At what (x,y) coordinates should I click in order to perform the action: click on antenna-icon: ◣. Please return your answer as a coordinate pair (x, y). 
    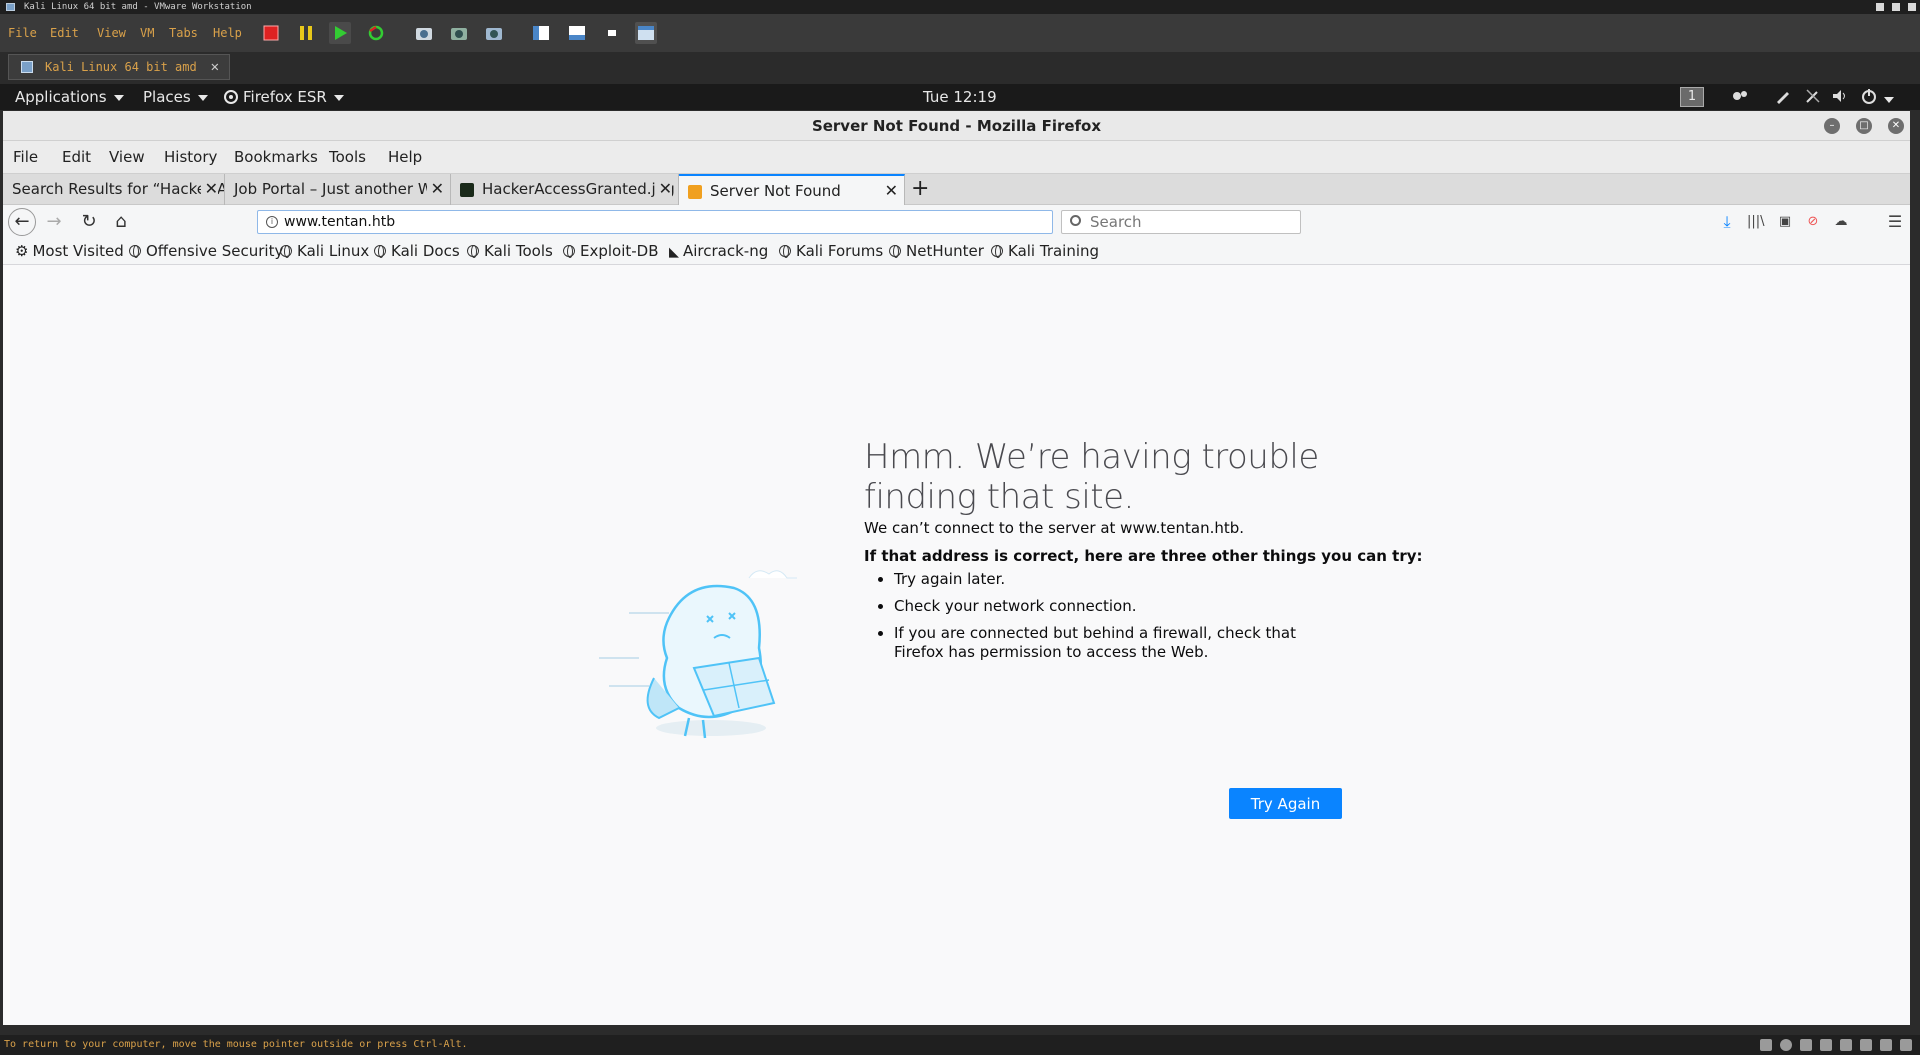
    Looking at the image, I should click on (674, 252).